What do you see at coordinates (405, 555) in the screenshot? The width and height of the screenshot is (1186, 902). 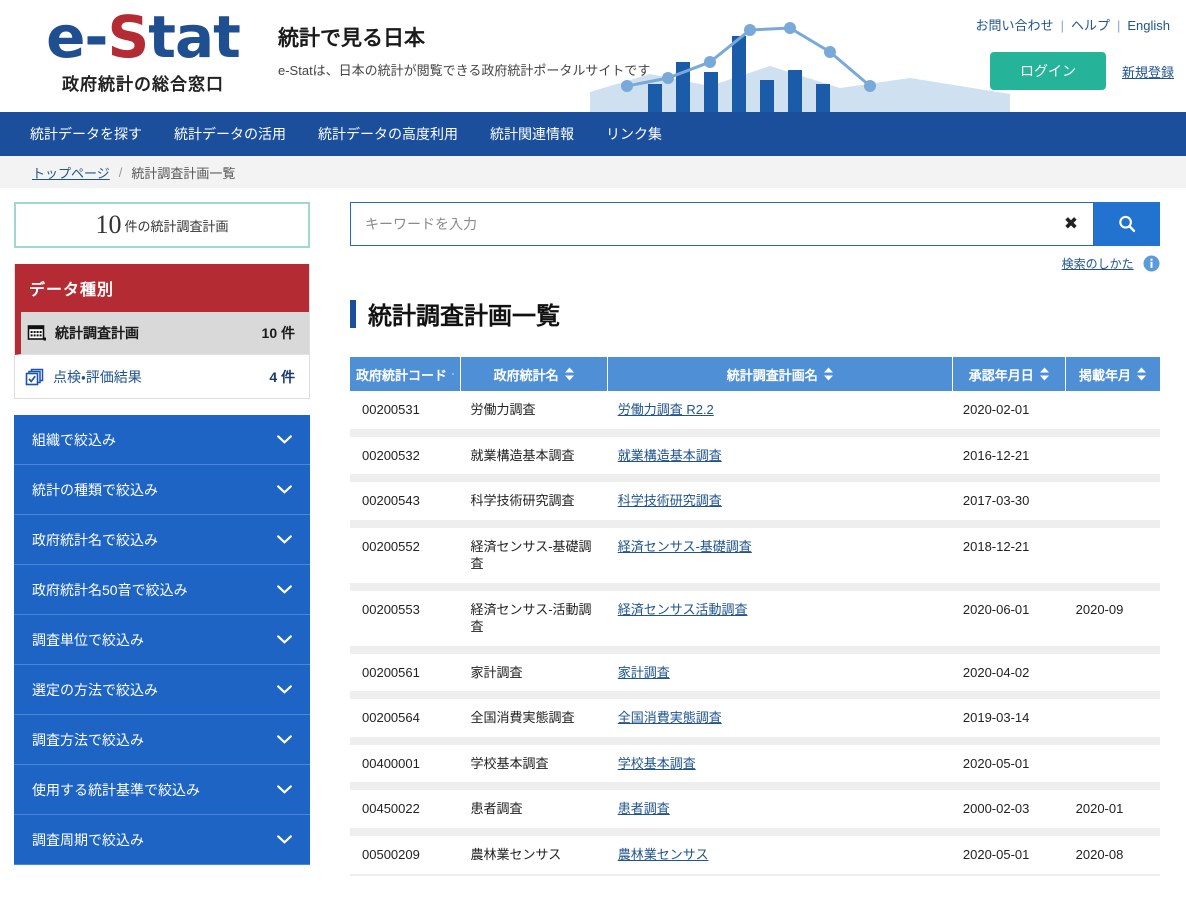 I see `cell-gov-stat-code: 00200552` at bounding box center [405, 555].